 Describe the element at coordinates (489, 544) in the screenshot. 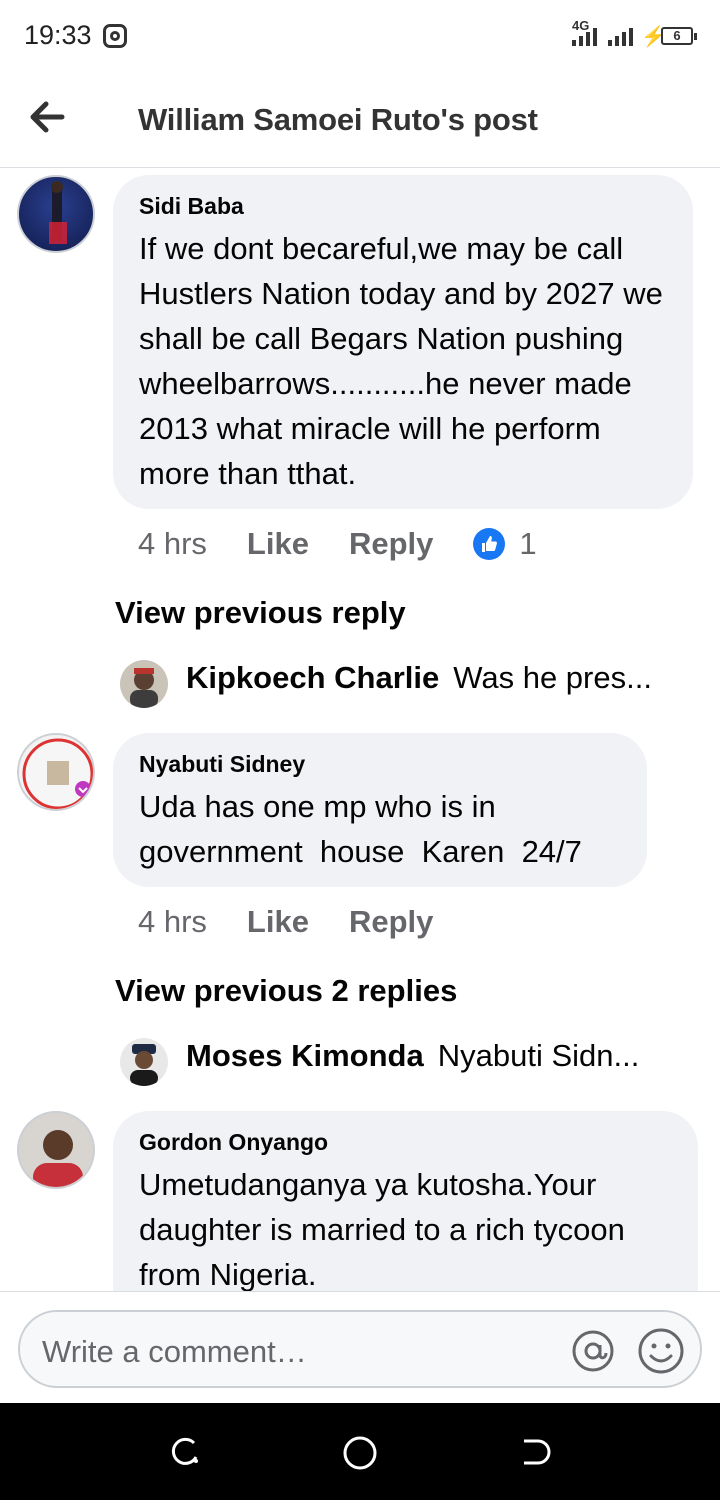

I see `thumbs-up-icon` at that location.